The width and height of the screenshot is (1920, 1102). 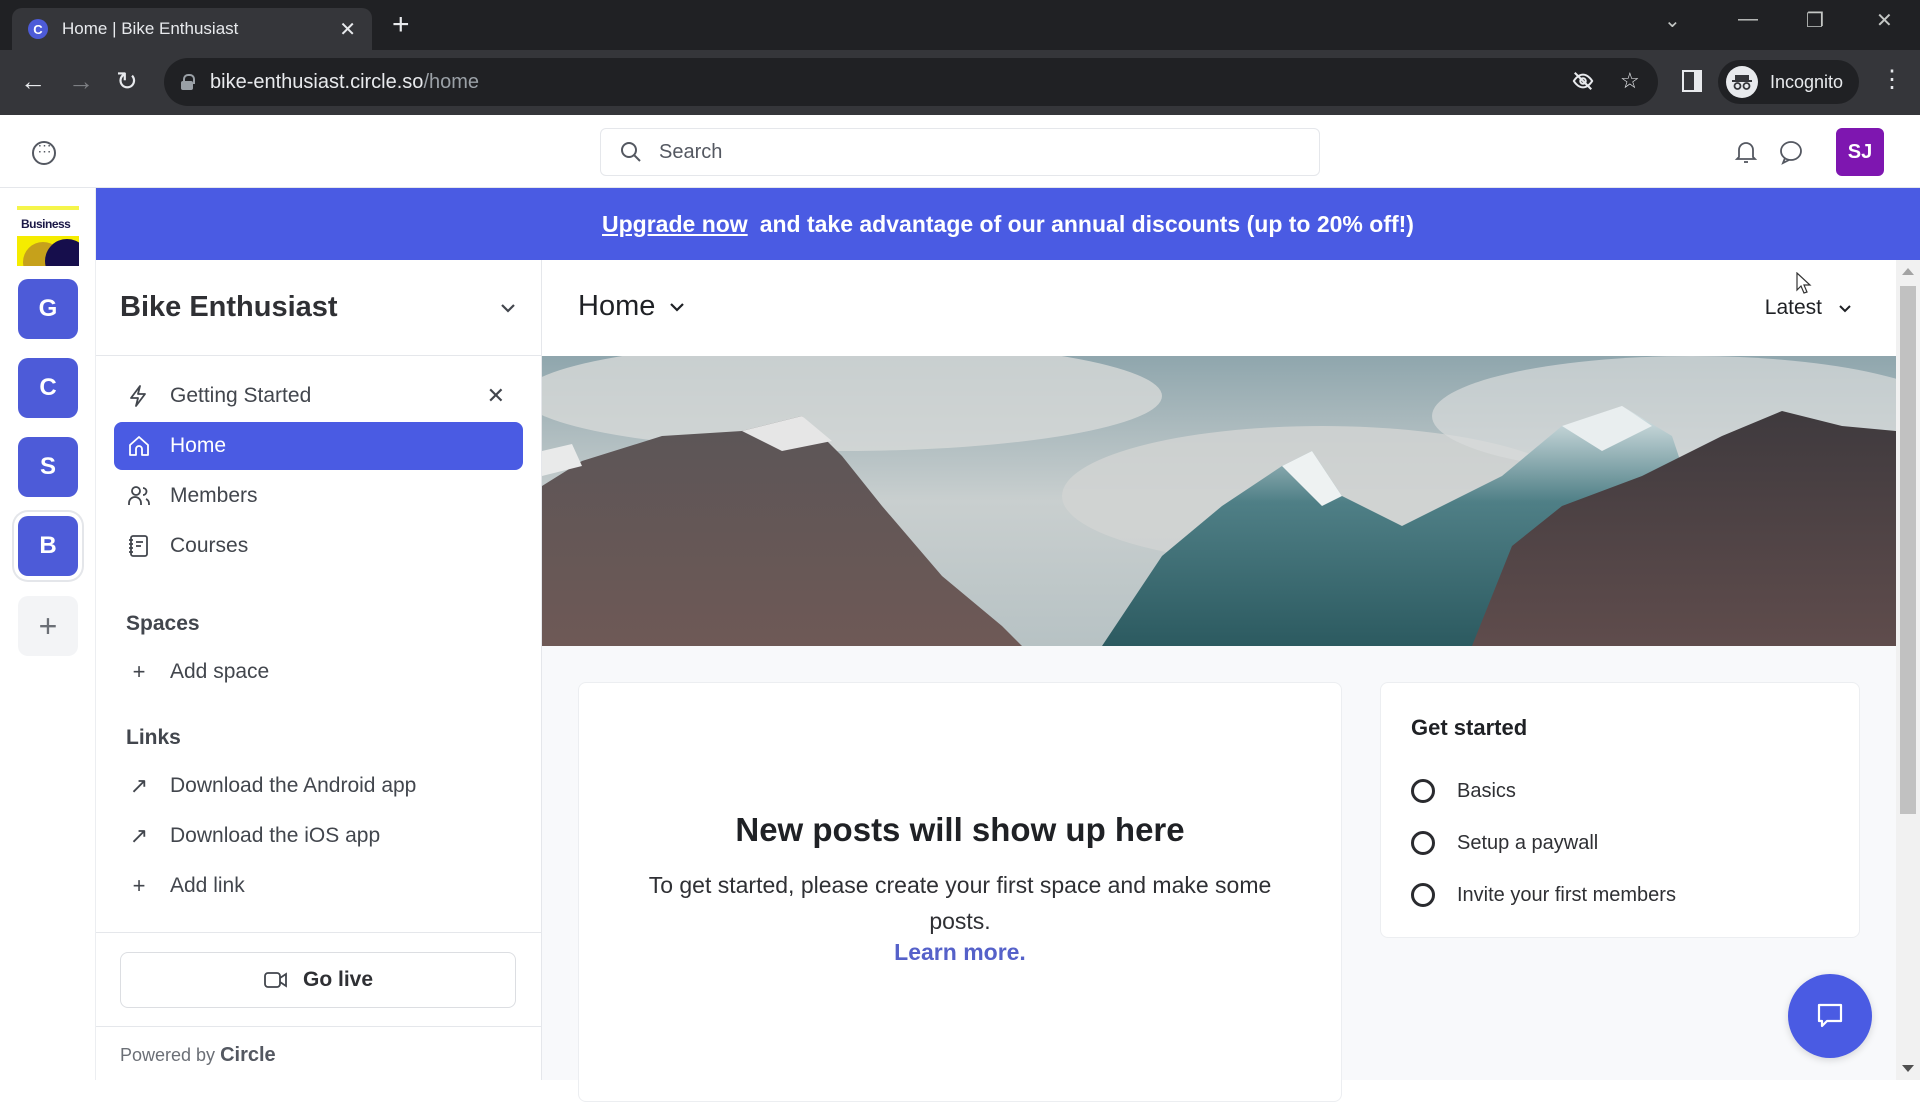 I want to click on url-host: bike-enthusiast.circle.so, so click(x=317, y=81).